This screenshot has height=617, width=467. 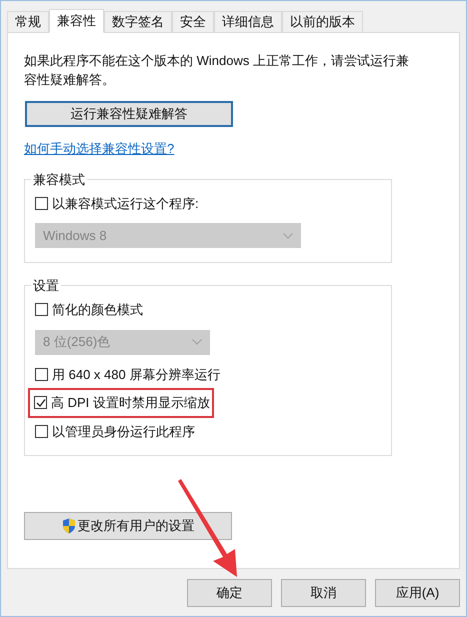 What do you see at coordinates (97, 310) in the screenshot?
I see `checkbox-label: 简化的颜色模式` at bounding box center [97, 310].